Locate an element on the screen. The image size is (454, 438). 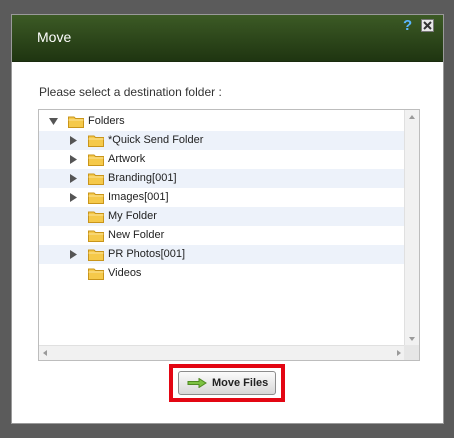
tree-item: Videos is located at coordinates (222, 273).